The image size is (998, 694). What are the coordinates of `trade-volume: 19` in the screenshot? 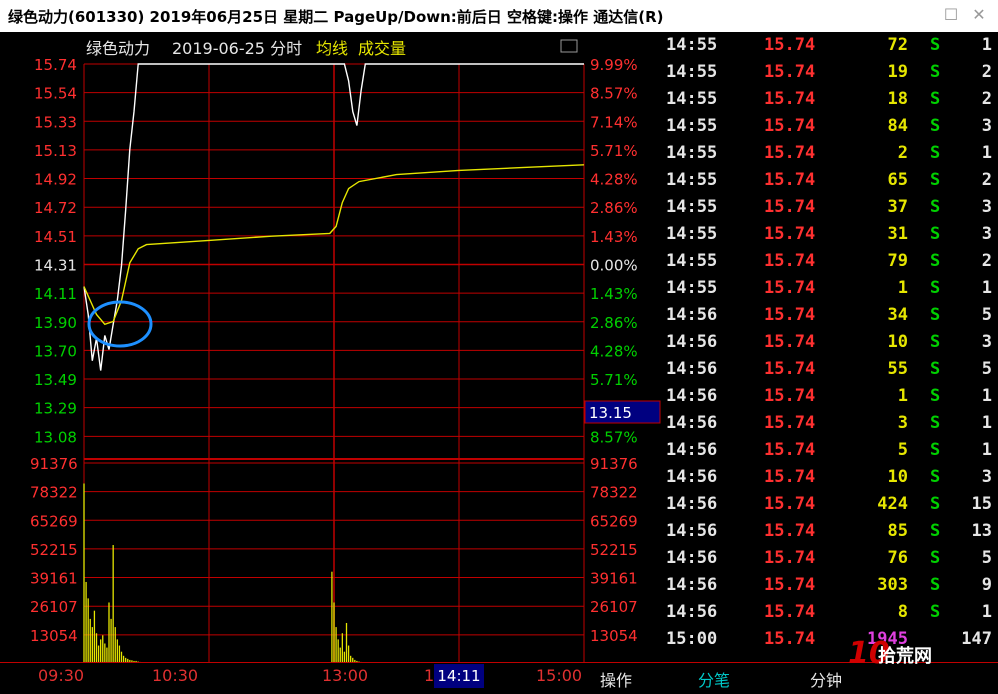 It's located at (897, 72).